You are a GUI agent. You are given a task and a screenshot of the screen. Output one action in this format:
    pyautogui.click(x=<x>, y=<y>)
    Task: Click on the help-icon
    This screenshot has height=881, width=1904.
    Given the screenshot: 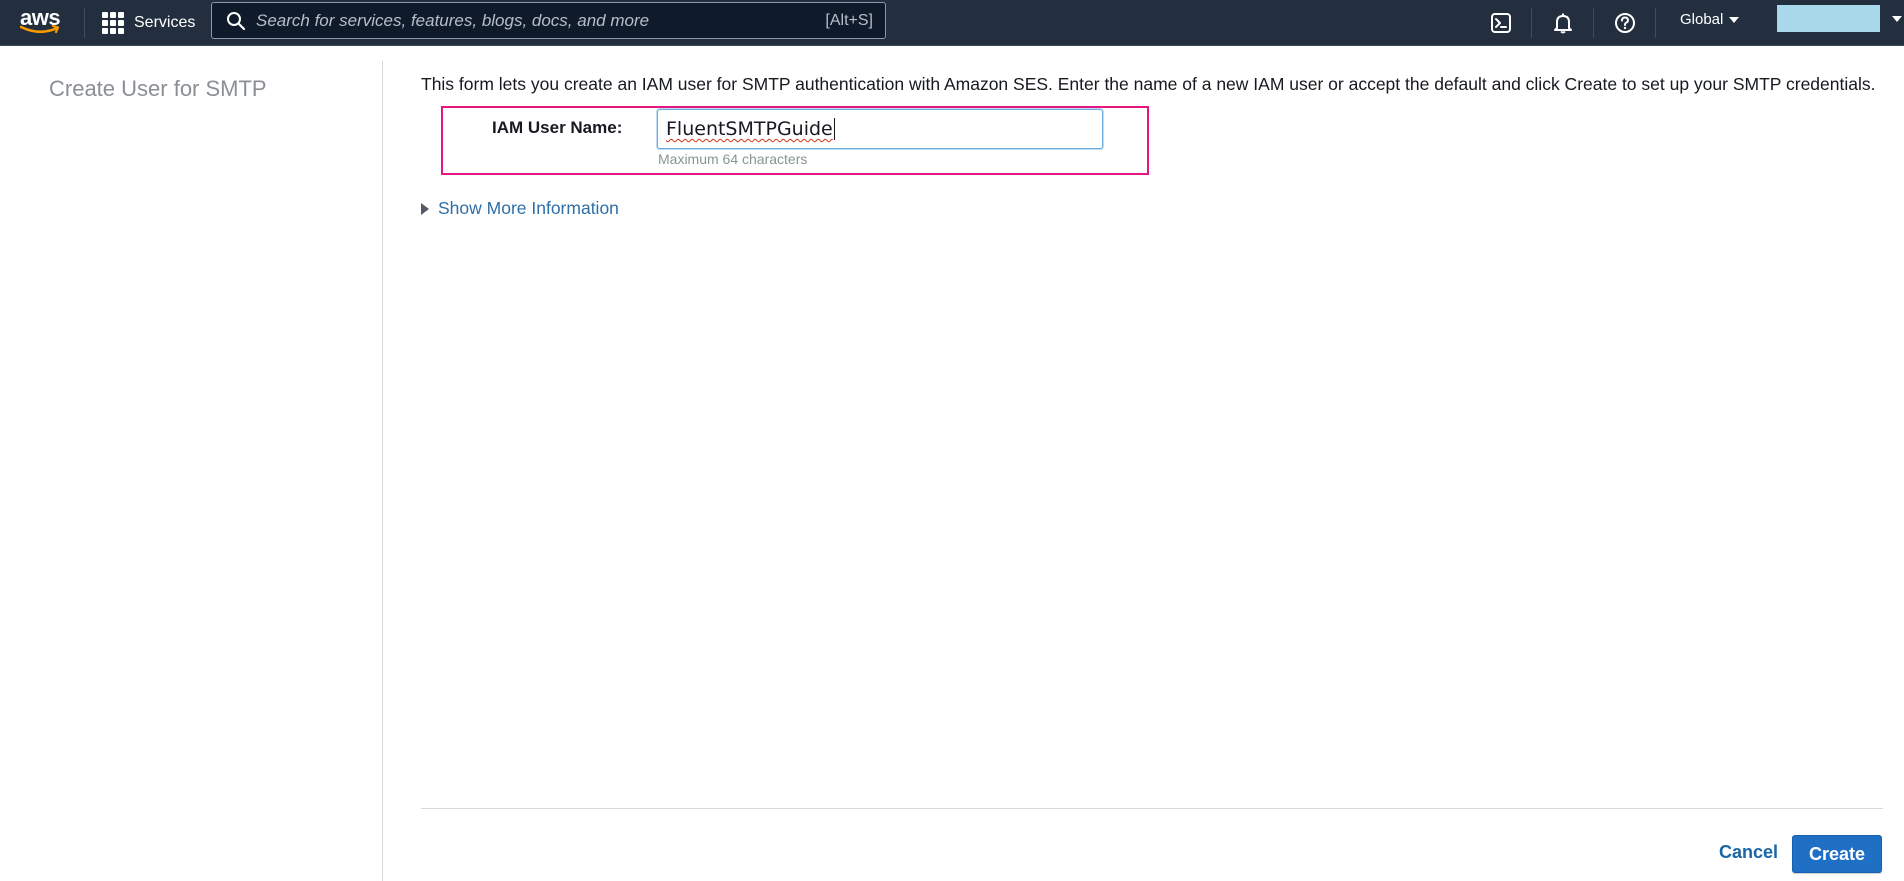 What is the action you would take?
    pyautogui.click(x=1625, y=23)
    